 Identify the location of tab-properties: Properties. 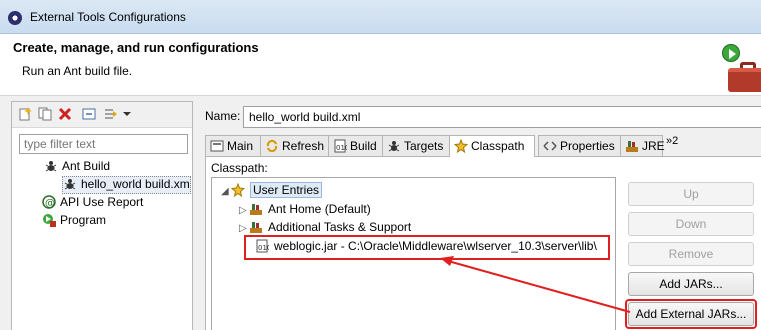
(579, 145).